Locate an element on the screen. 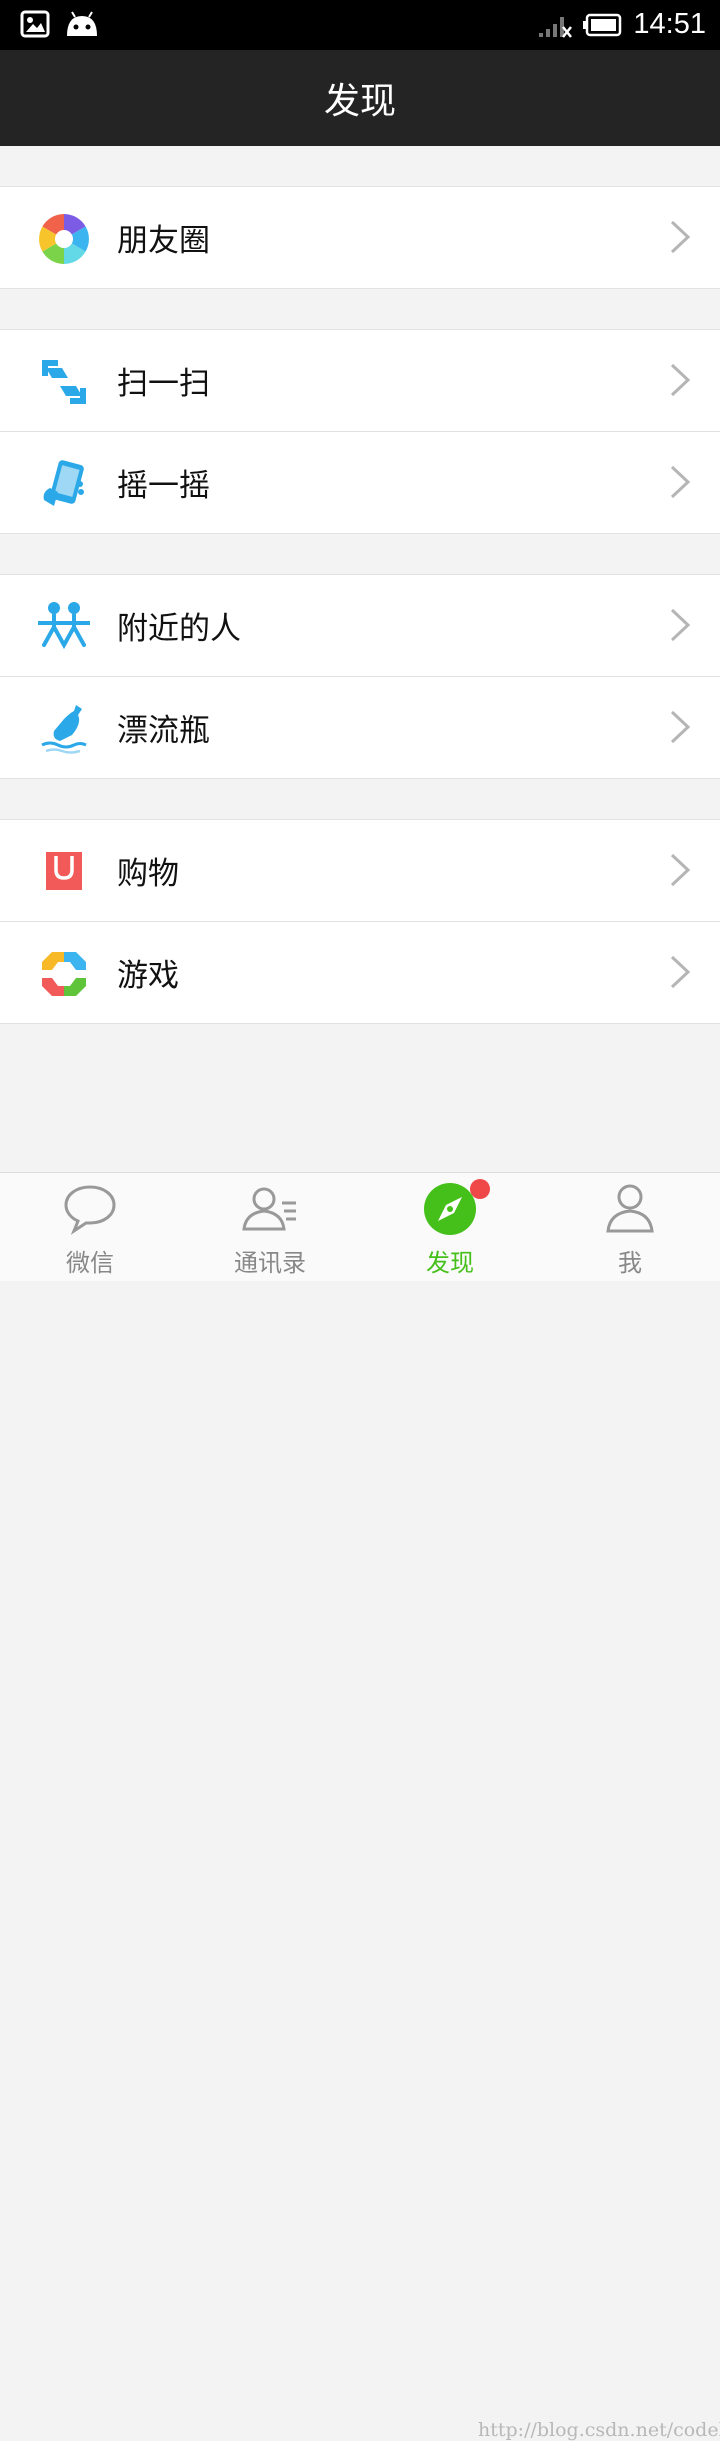 The width and height of the screenshot is (720, 2441). status-bar: 14:51 is located at coordinates (360, 25).